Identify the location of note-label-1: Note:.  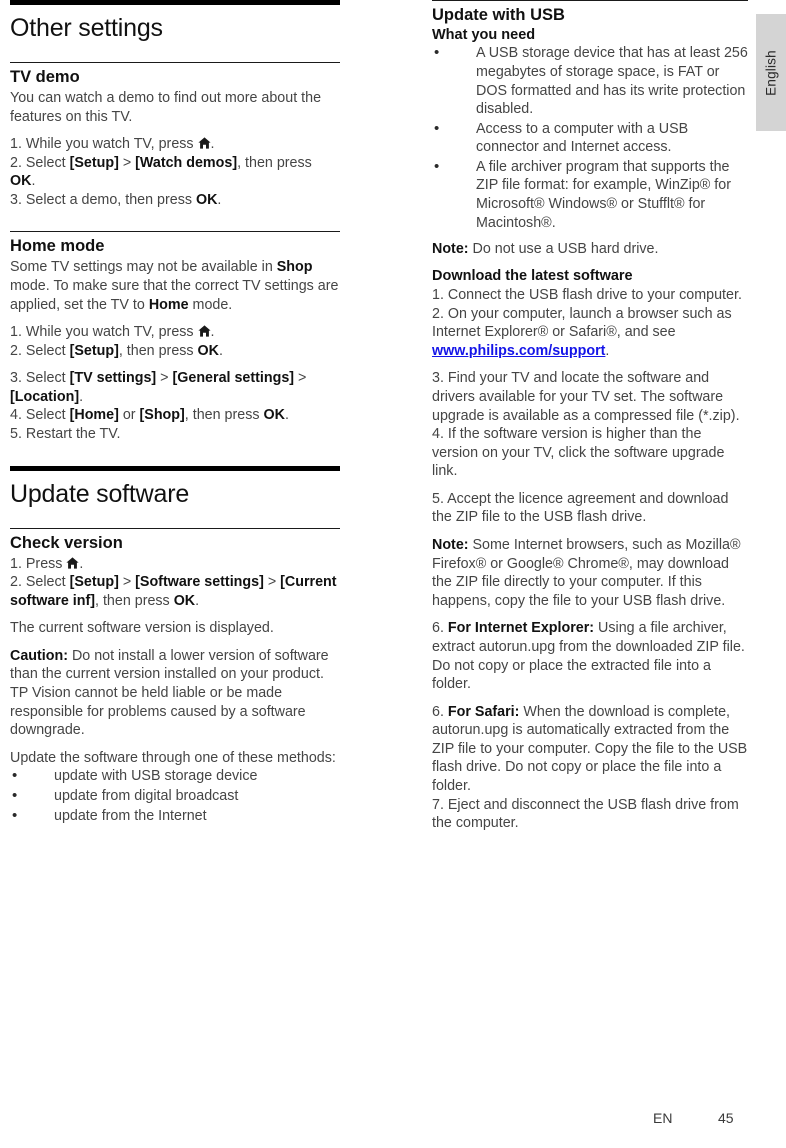
(450, 249).